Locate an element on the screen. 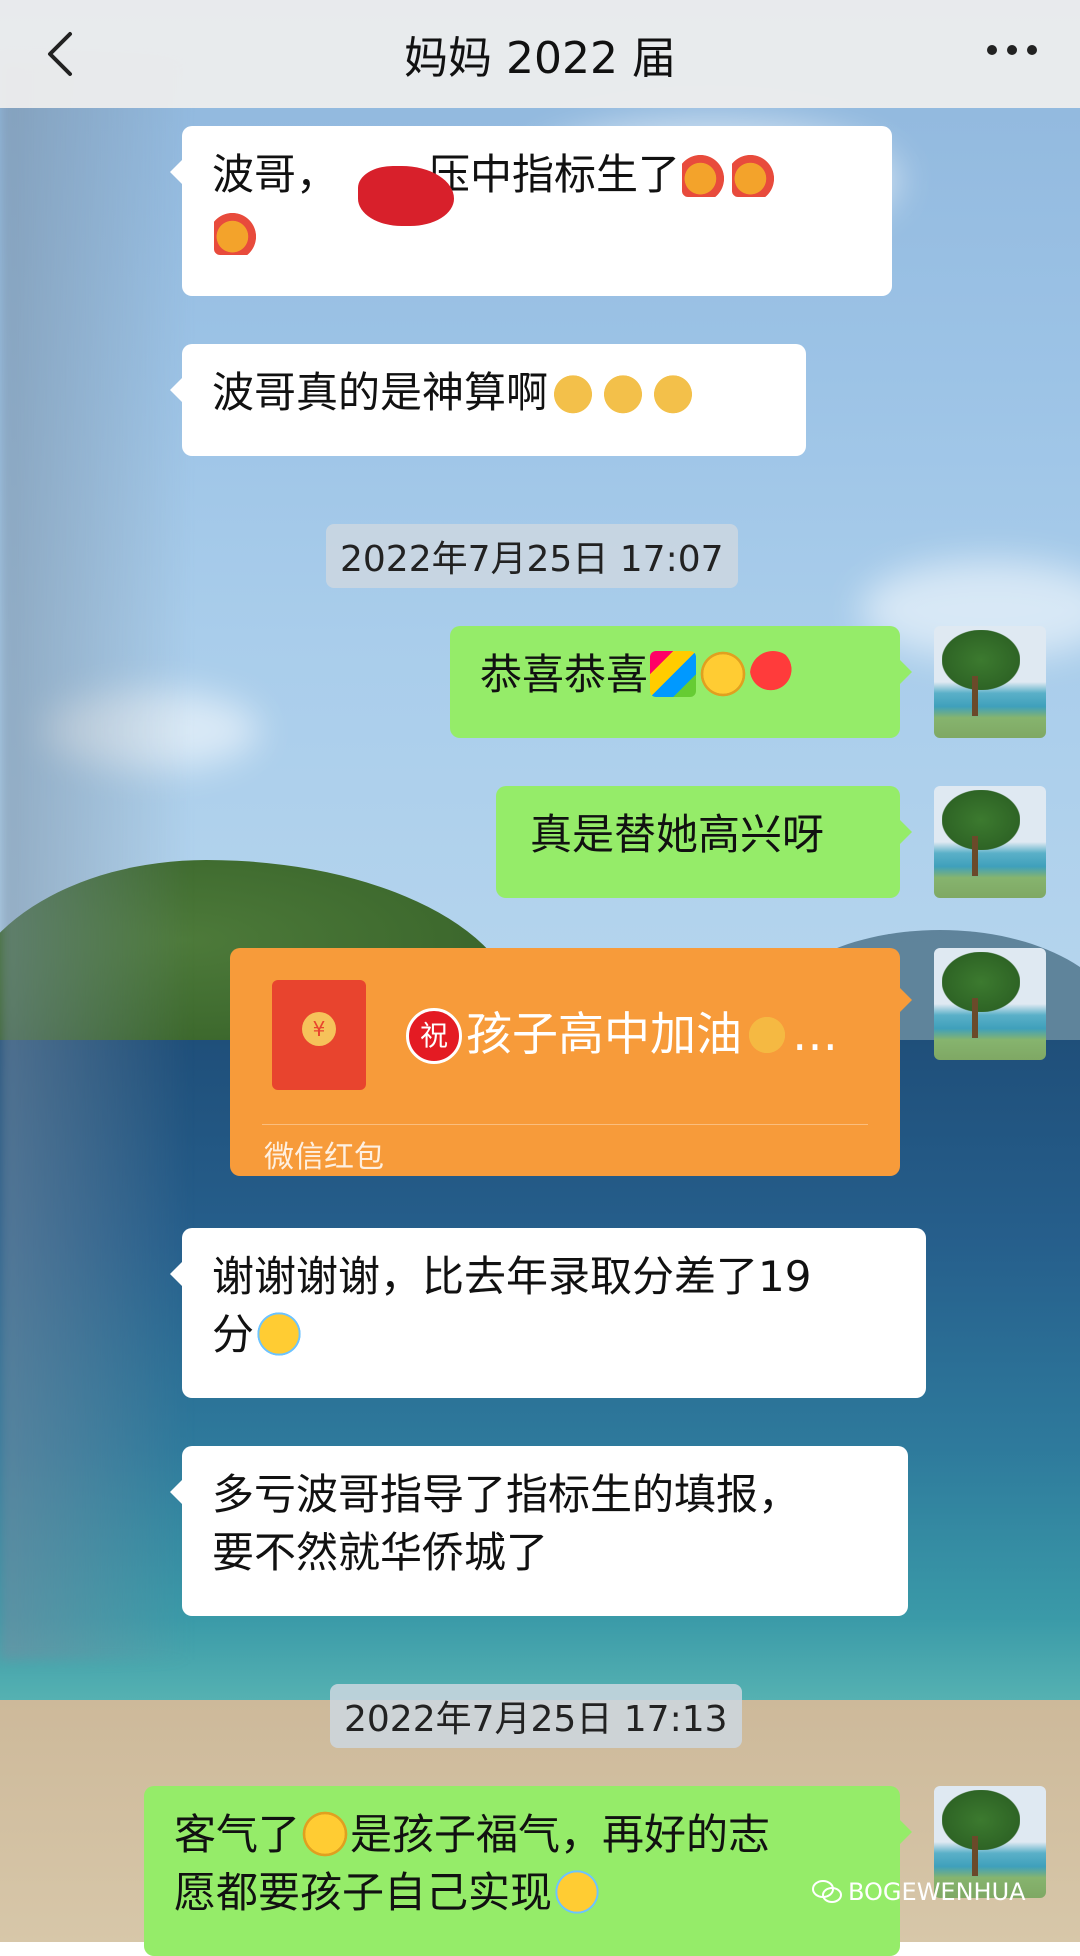 This screenshot has height=1956, width=1080. message-bubble: 谢谢谢谢，比去年录取分差了19 分 is located at coordinates (548, 1313).